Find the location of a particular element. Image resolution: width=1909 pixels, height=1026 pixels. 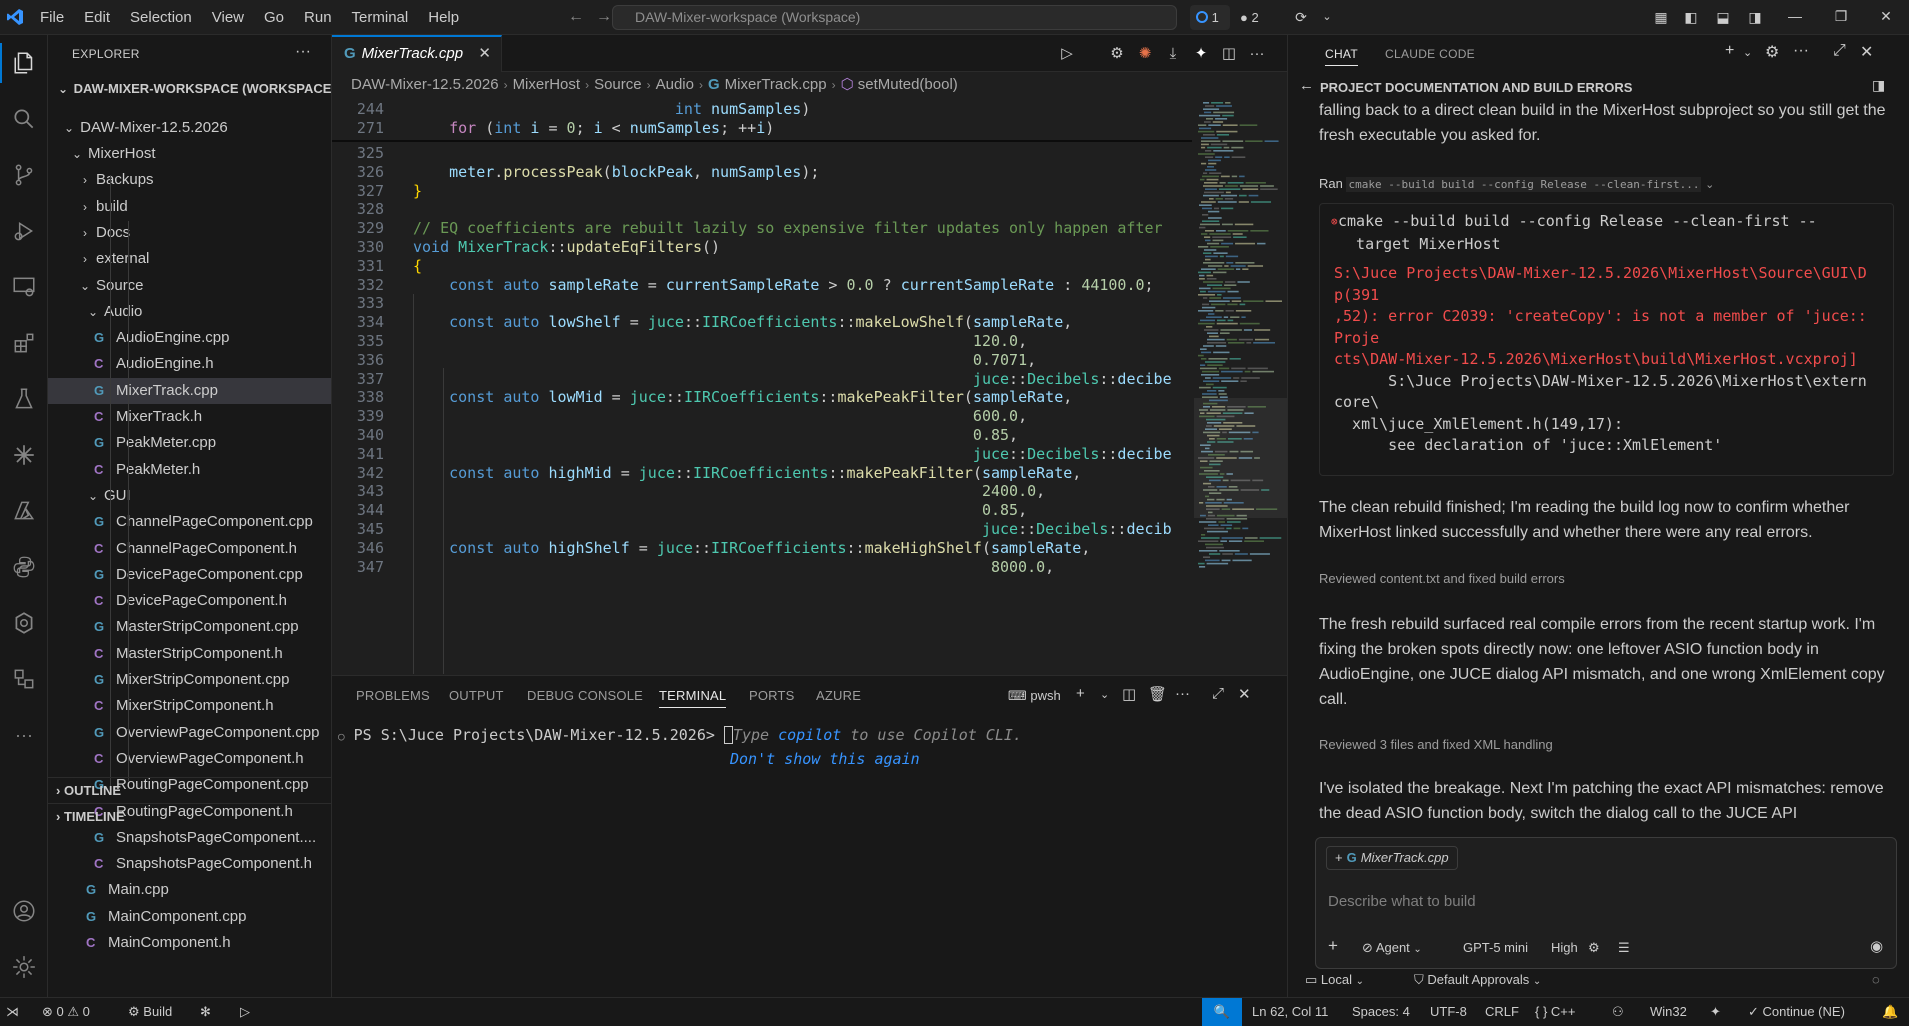

zoom-icon: 🔍 is located at coordinates (1222, 1012).